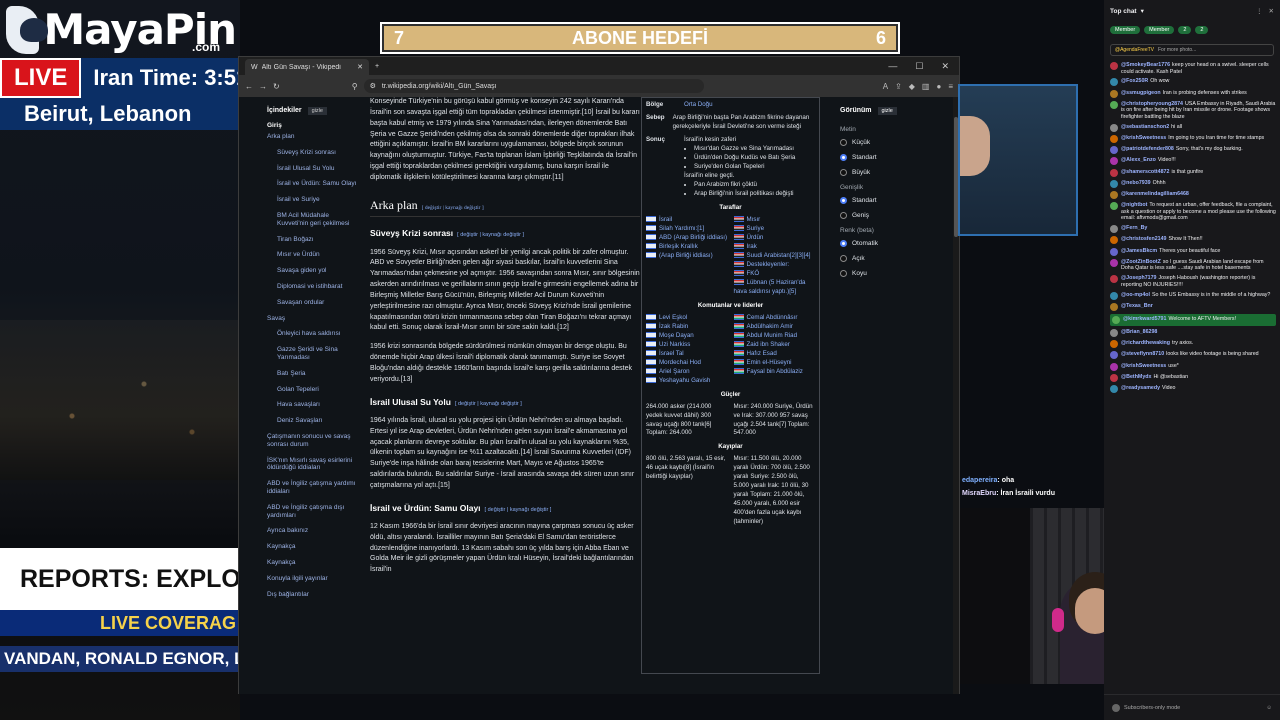 The width and height of the screenshot is (1280, 720). What do you see at coordinates (1141, 262) in the screenshot?
I see `chat-username: @ZootZinBootZ` at bounding box center [1141, 262].